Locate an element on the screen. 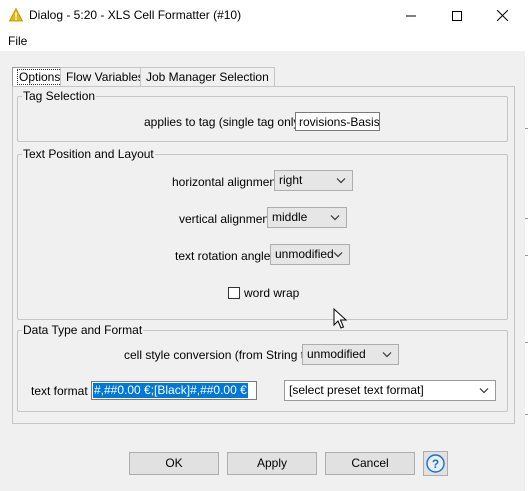 The image size is (529, 491). ok-button: OK is located at coordinates (174, 463).